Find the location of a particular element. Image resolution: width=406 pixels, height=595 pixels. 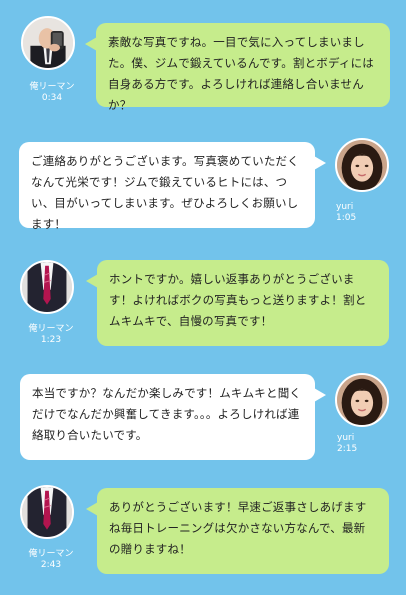

sender-meta: yuri 1:05 is located at coordinates (351, 213).